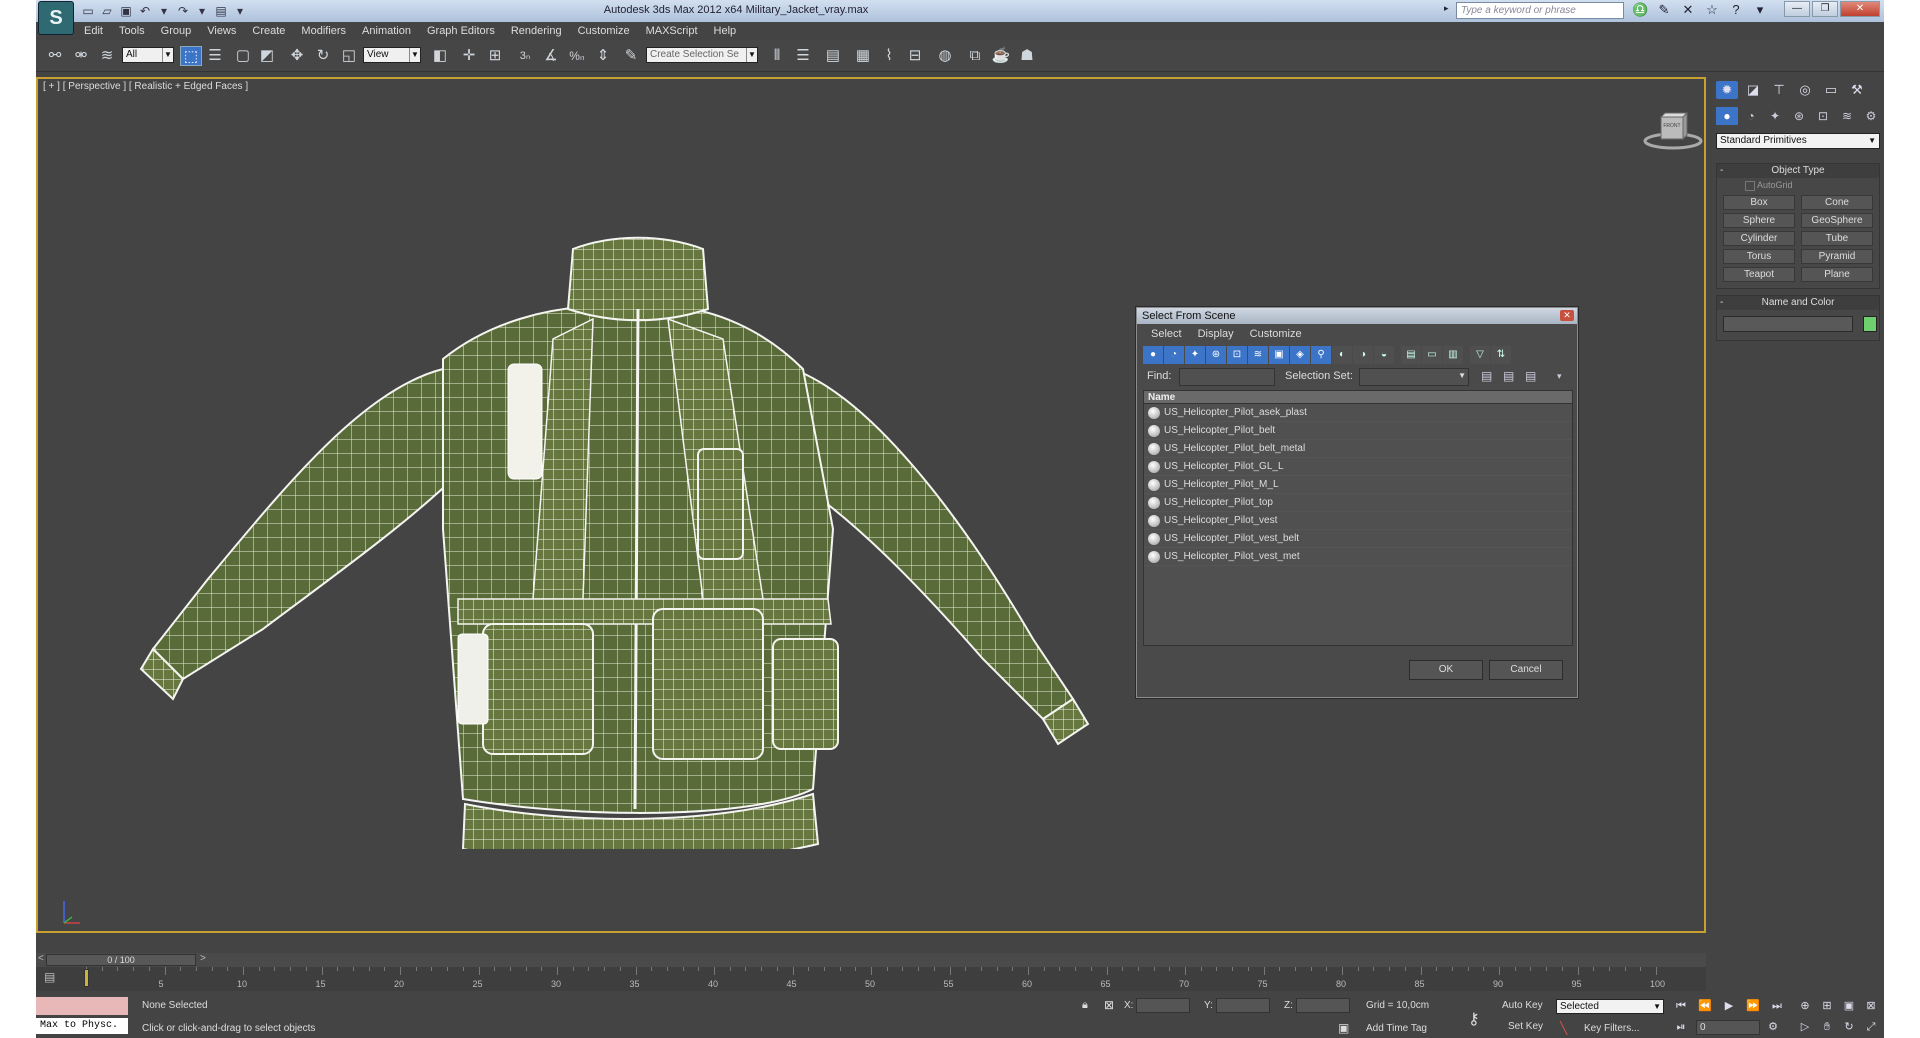 This screenshot has height=1038, width=1920. Describe the element at coordinates (1384, 355) in the screenshot. I see `display-invert-icon: ◒` at that location.